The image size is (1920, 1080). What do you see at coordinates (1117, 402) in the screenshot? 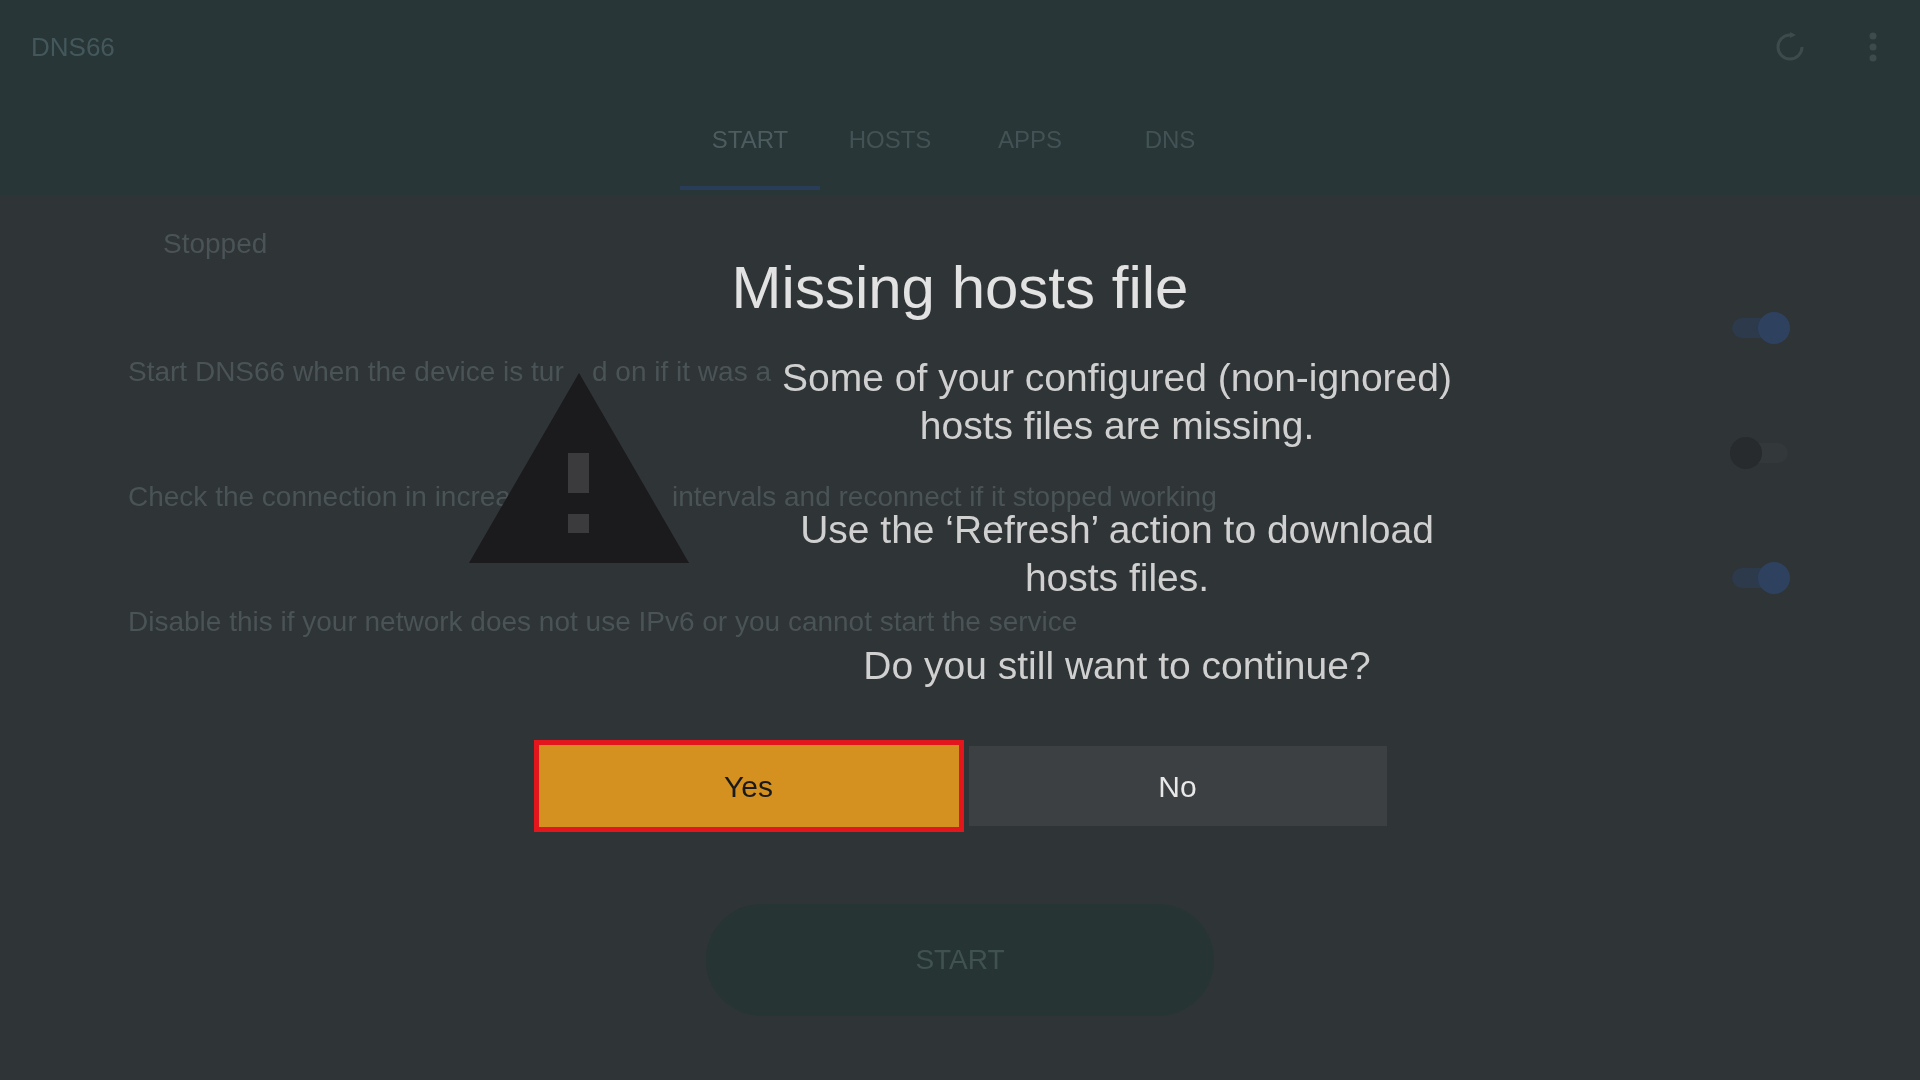
I see `dialog-message: Some of your configured (non-ignored) hosts files are missing.` at bounding box center [1117, 402].